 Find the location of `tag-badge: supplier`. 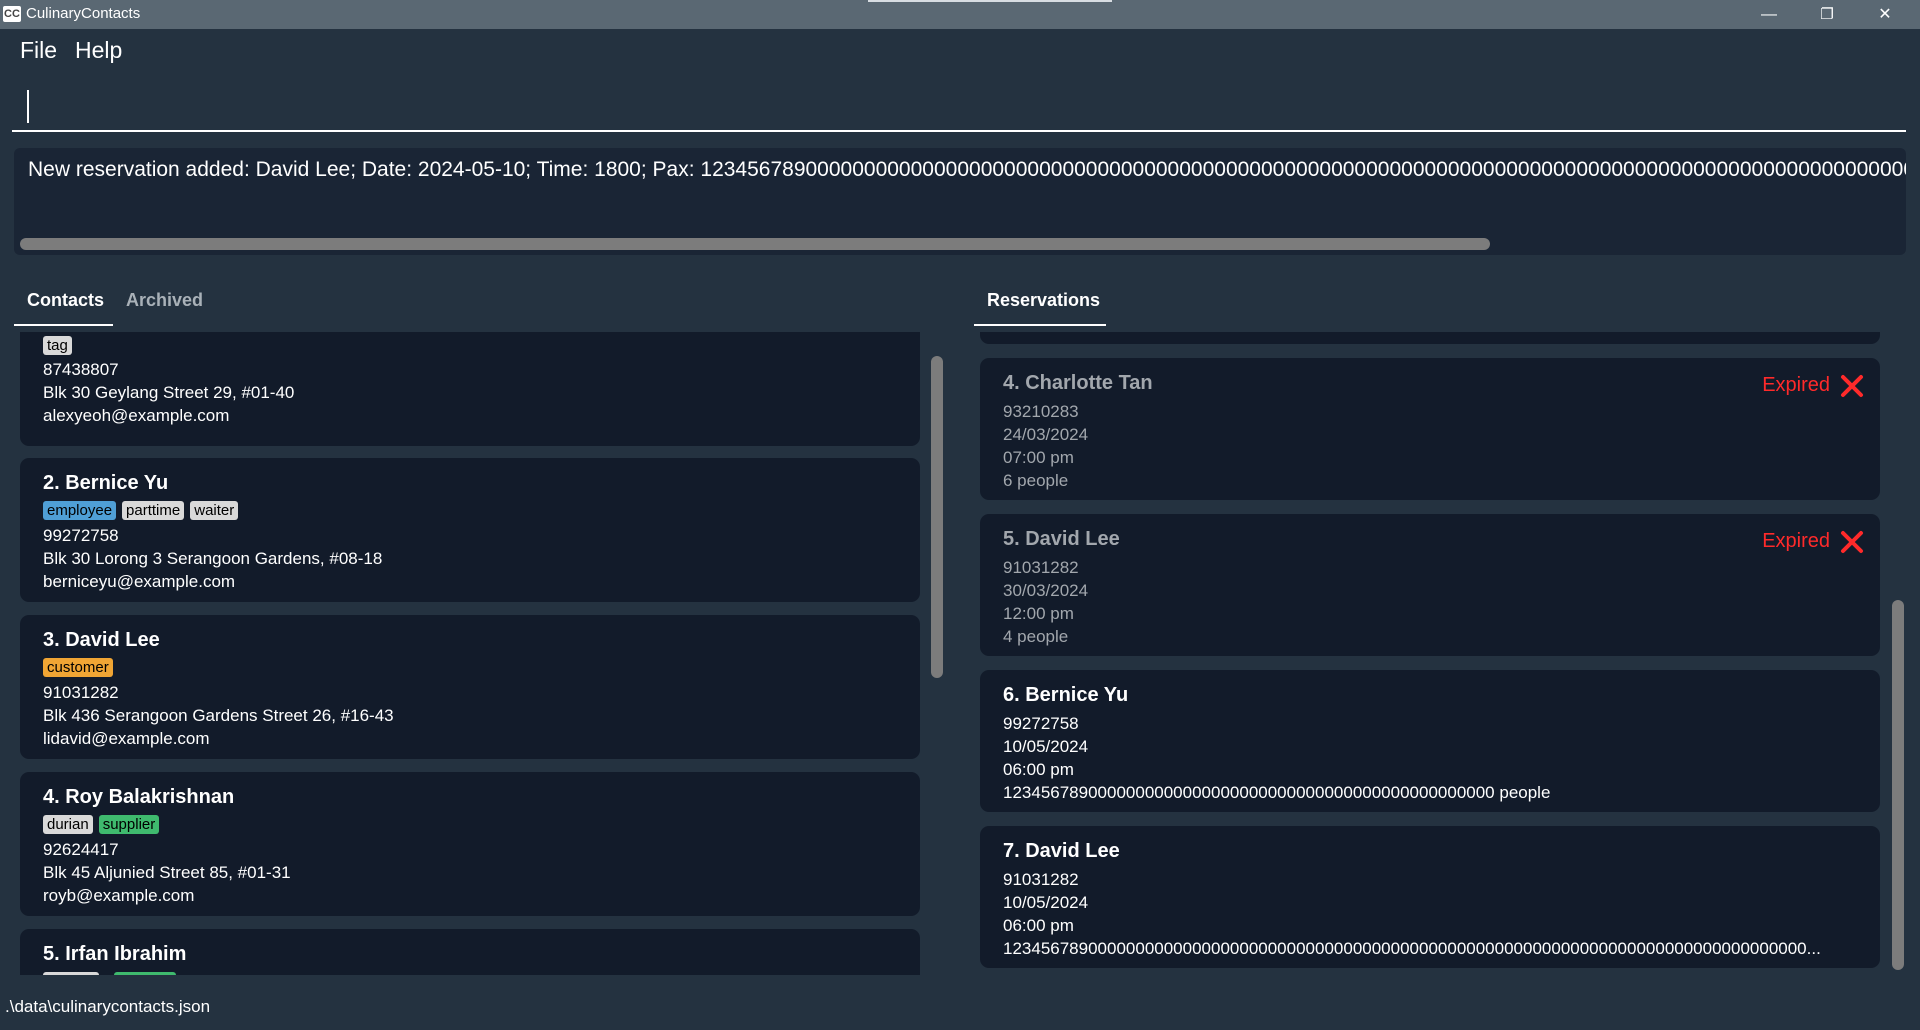

tag-badge: supplier is located at coordinates (129, 824).